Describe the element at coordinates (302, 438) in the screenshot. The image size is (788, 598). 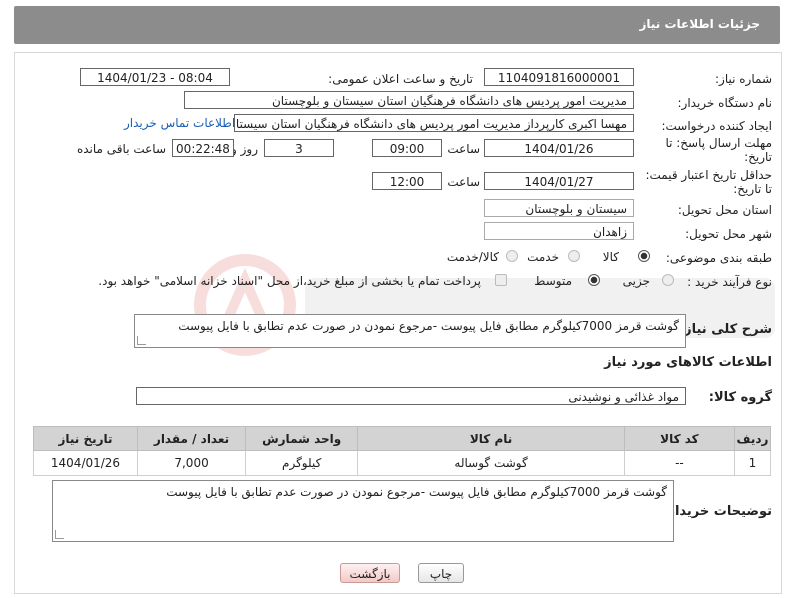
I see `col-unit: واحد شمارش` at that location.